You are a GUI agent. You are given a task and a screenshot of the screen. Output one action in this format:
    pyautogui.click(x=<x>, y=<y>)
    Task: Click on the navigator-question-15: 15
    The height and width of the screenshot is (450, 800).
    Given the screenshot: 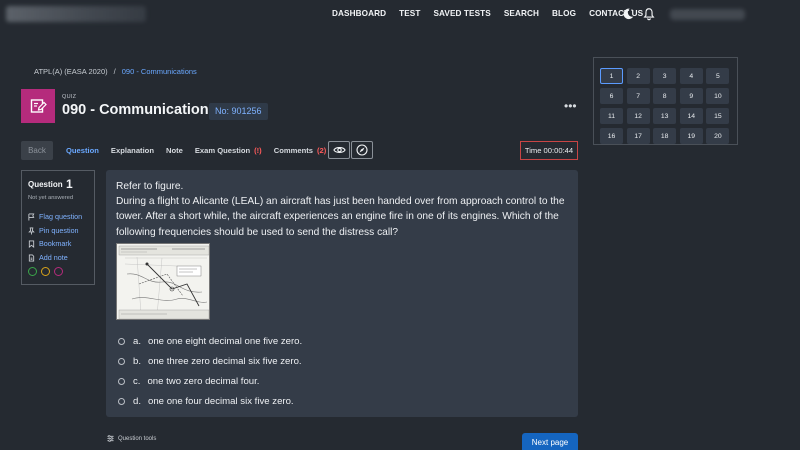 What is the action you would take?
    pyautogui.click(x=718, y=116)
    